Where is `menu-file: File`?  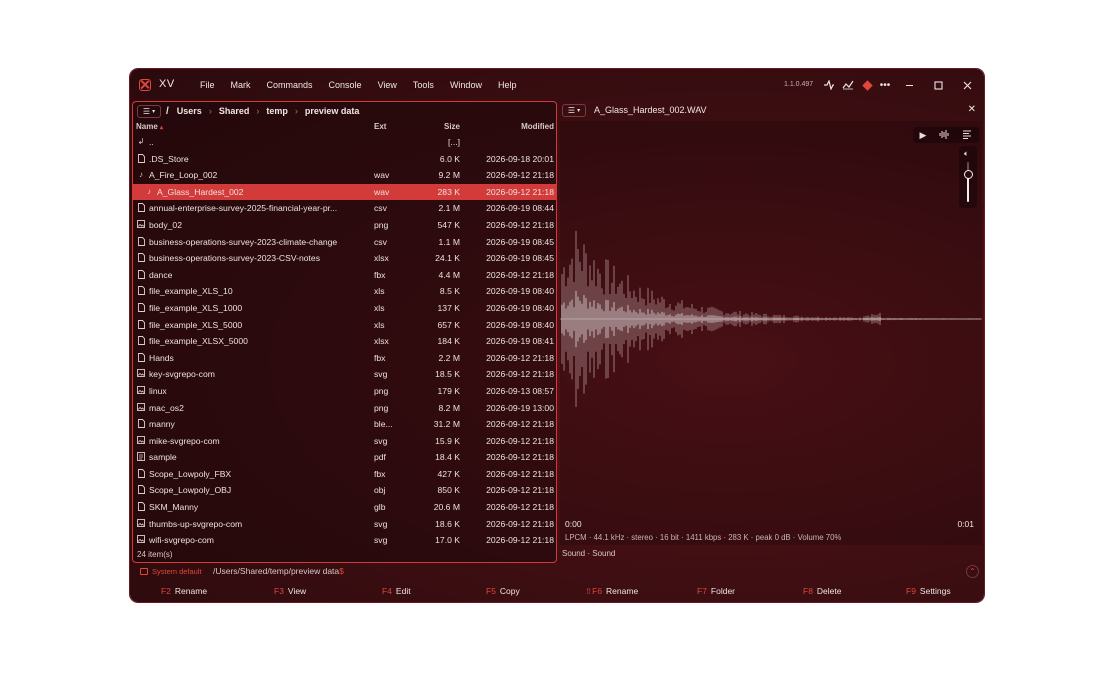 menu-file: File is located at coordinates (207, 85).